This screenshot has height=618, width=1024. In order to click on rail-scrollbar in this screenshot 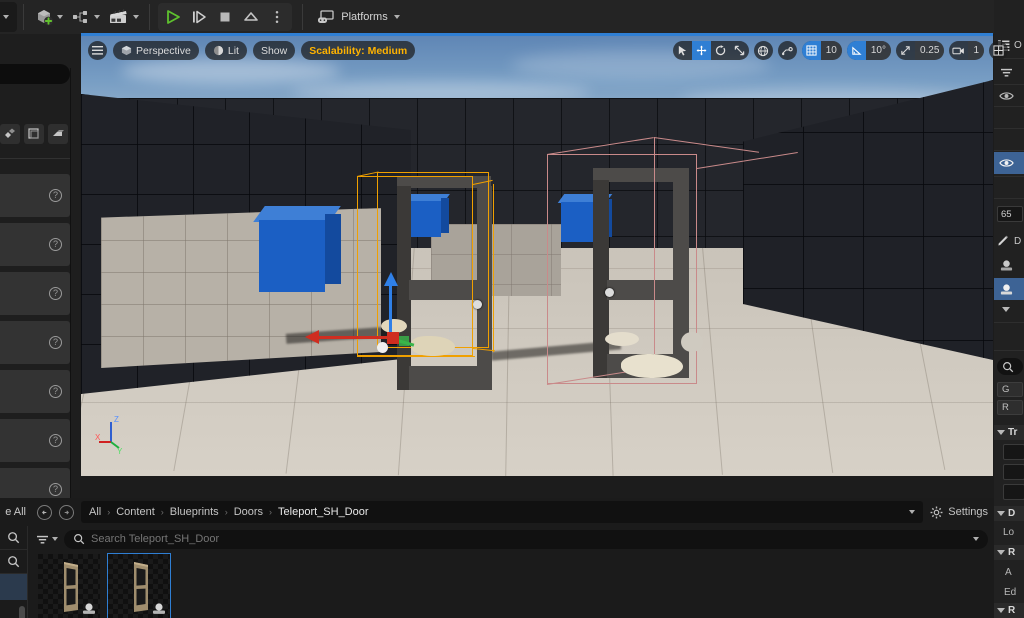, I will do `click(22, 612)`.